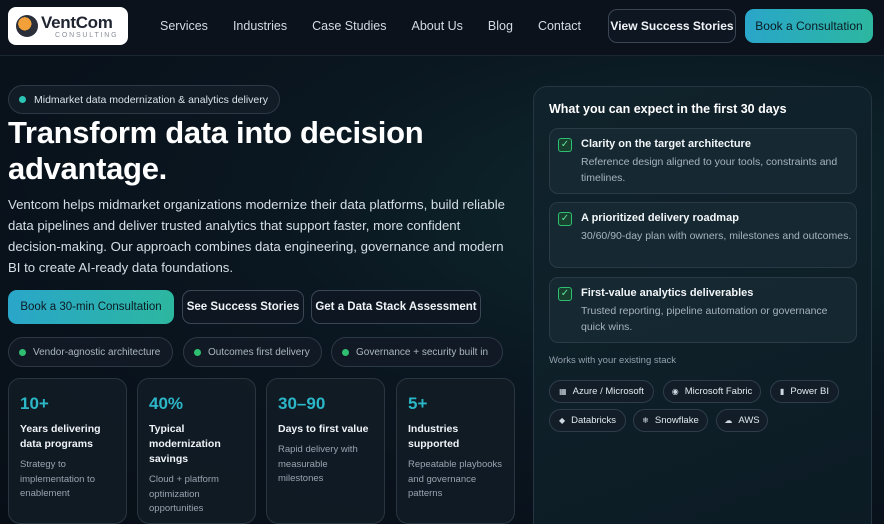 This screenshot has width=884, height=524. I want to click on bars-icon: ▮, so click(782, 391).